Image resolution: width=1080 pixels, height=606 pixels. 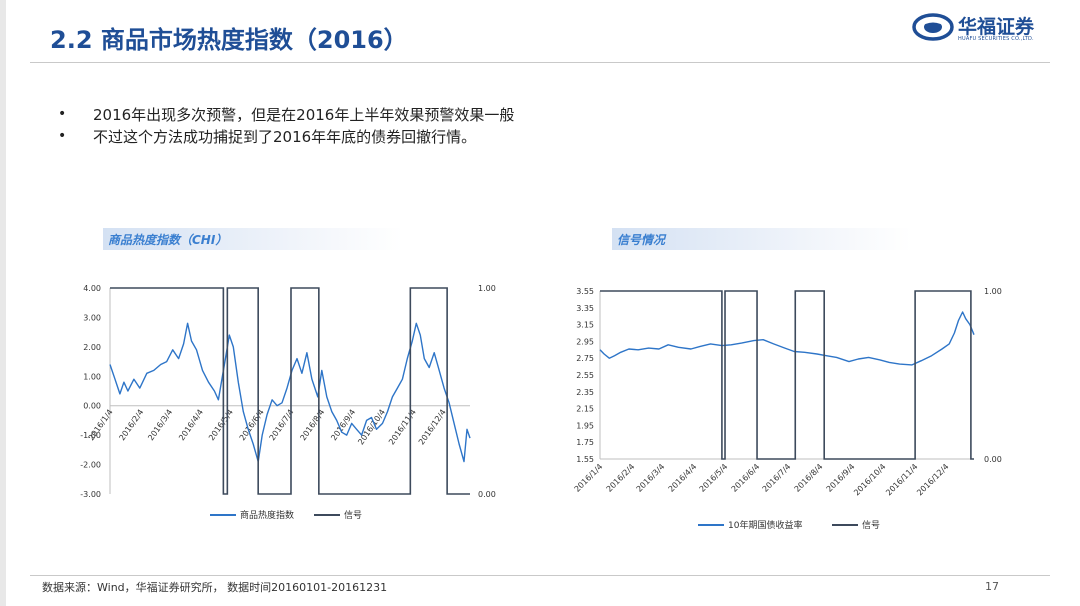 I want to click on y-tick-label: 3.35, so click(x=585, y=308).